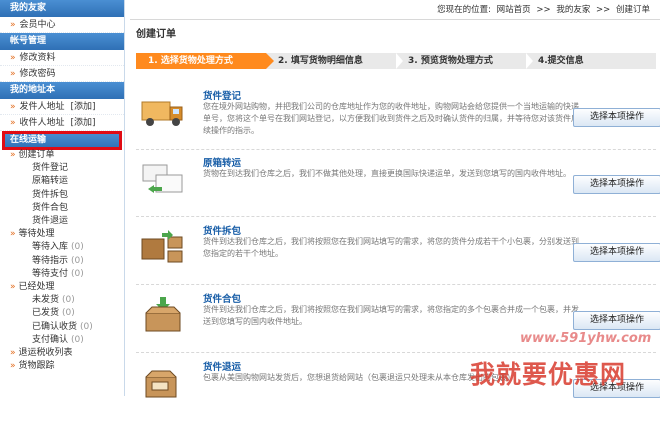 This screenshot has width=660, height=429. What do you see at coordinates (50, 273) in the screenshot?
I see `tree-label: 等待支付` at bounding box center [50, 273].